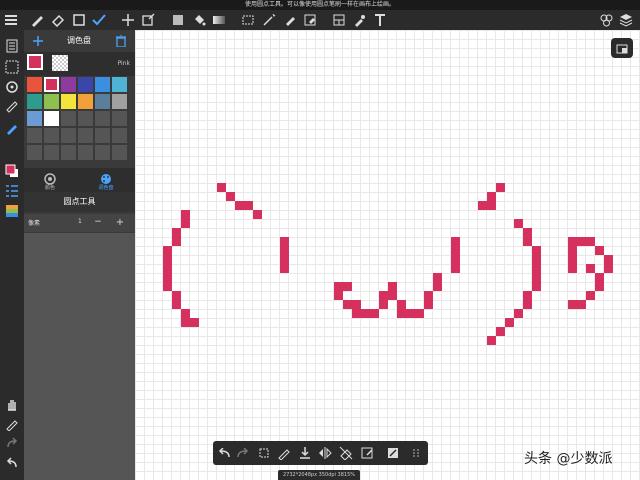 This screenshot has height=480, width=640. I want to click on tab-palette: 调色盘, so click(106, 180).